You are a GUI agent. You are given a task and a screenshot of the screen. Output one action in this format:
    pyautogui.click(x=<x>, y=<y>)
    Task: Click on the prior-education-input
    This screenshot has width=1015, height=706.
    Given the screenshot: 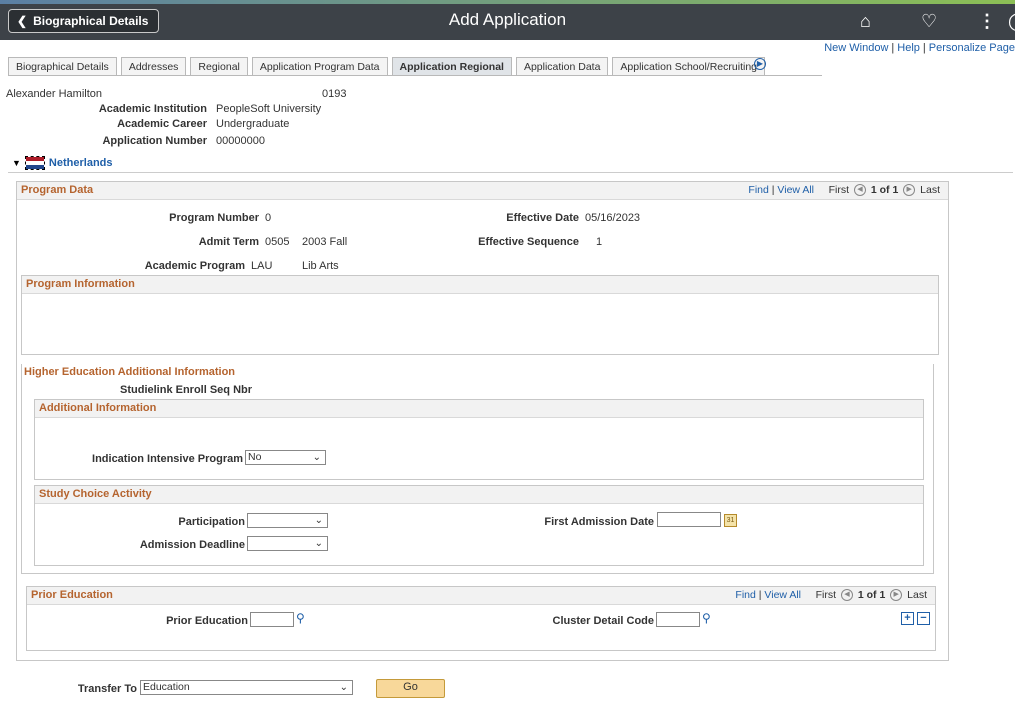 What is the action you would take?
    pyautogui.click(x=272, y=619)
    